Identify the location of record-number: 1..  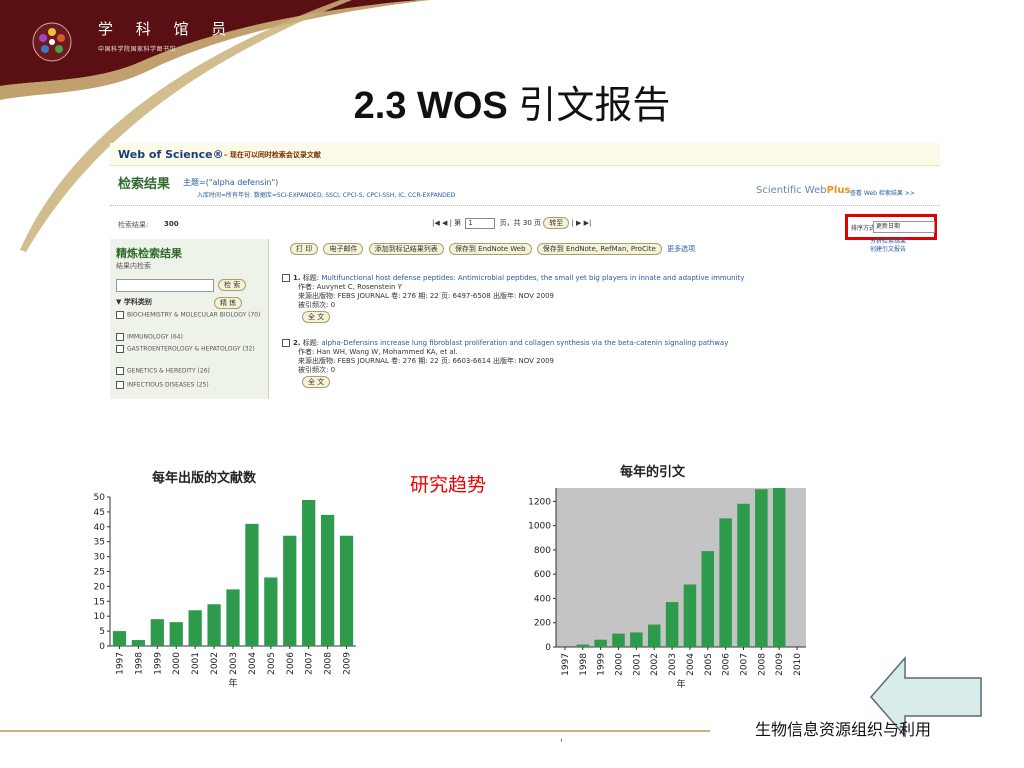
(297, 278).